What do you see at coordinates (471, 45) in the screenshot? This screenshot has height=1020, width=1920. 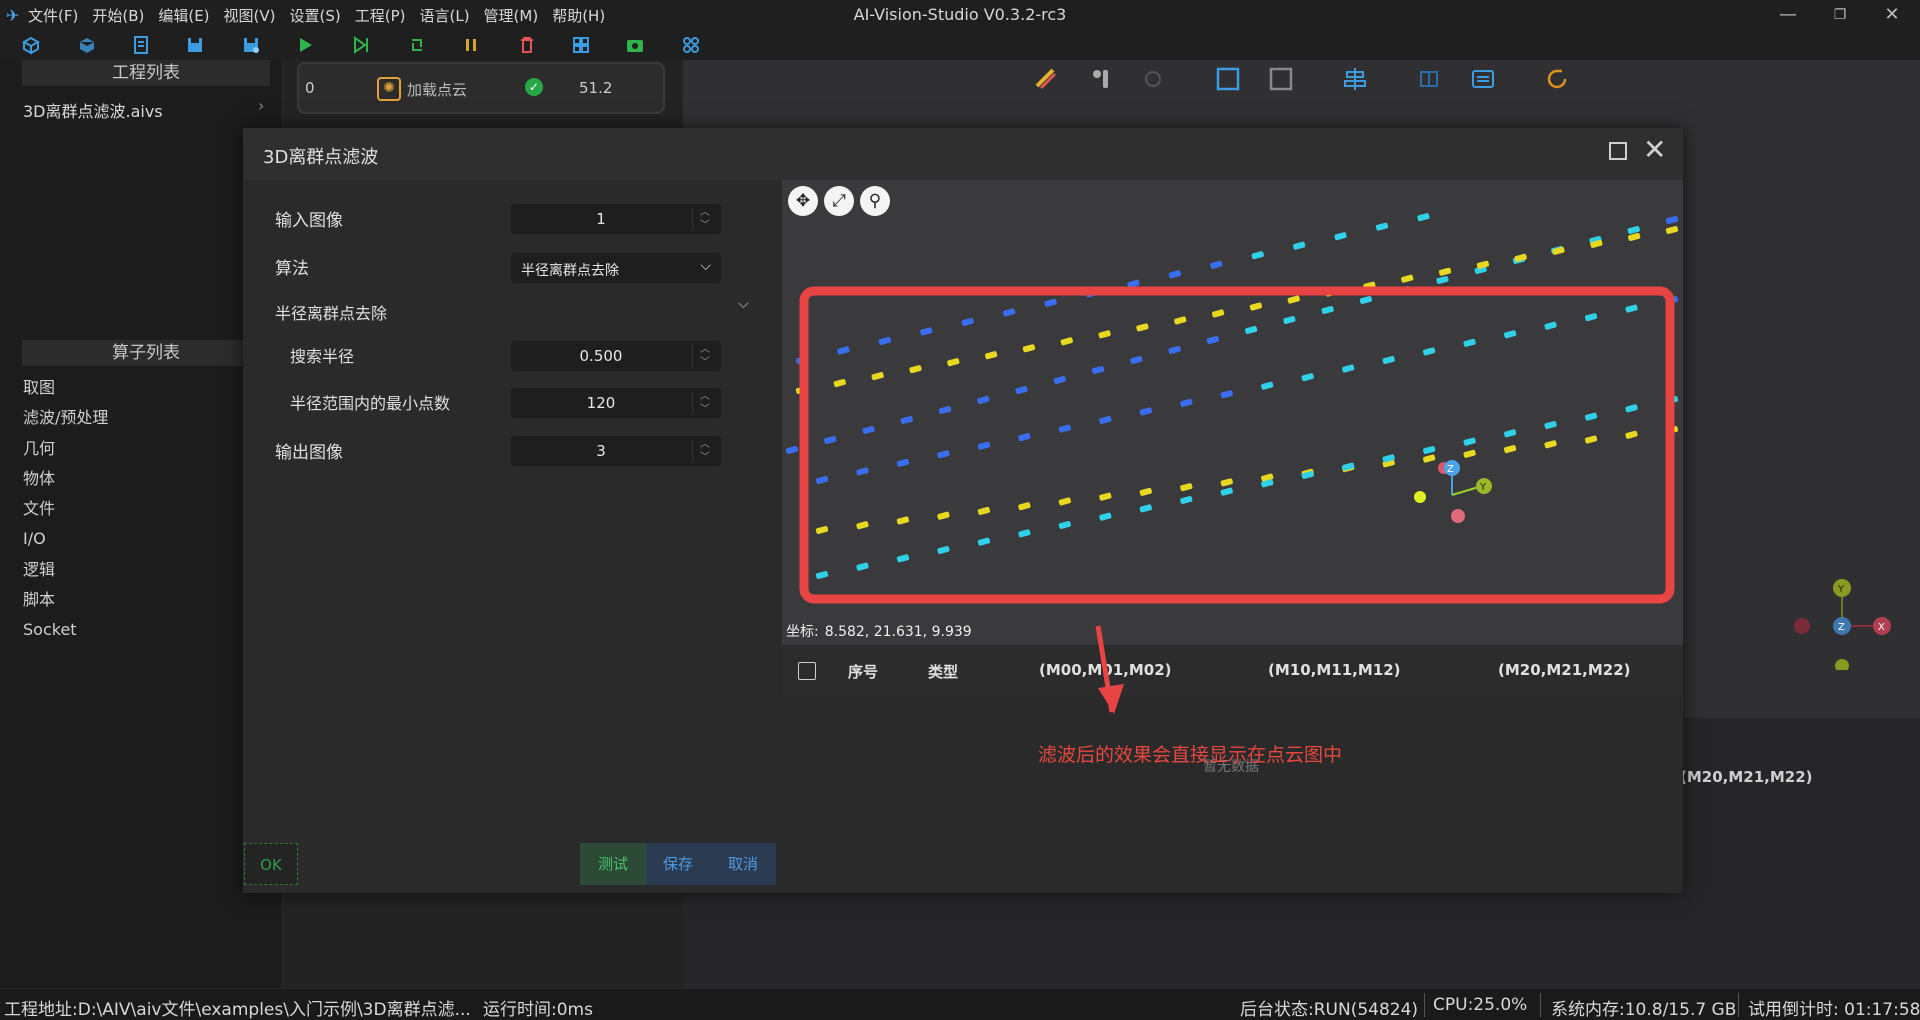 I see `pause-icon` at bounding box center [471, 45].